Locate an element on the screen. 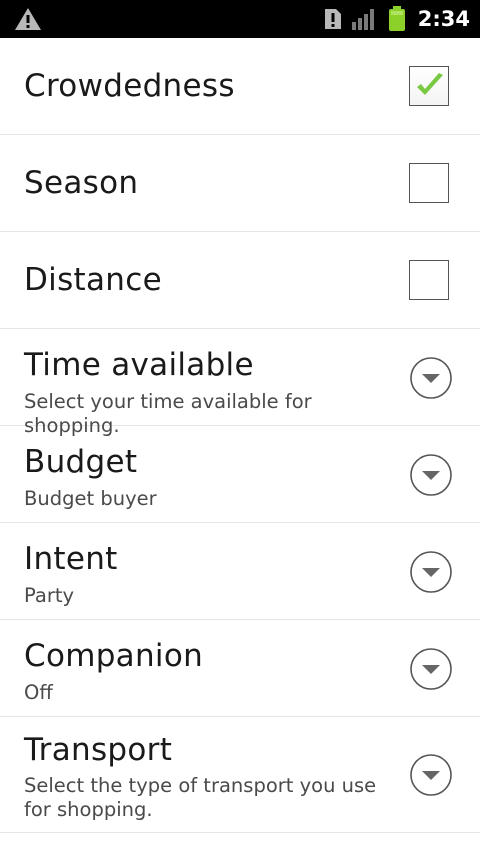 This screenshot has height=863, width=480. setting-title: Distance is located at coordinates (93, 280).